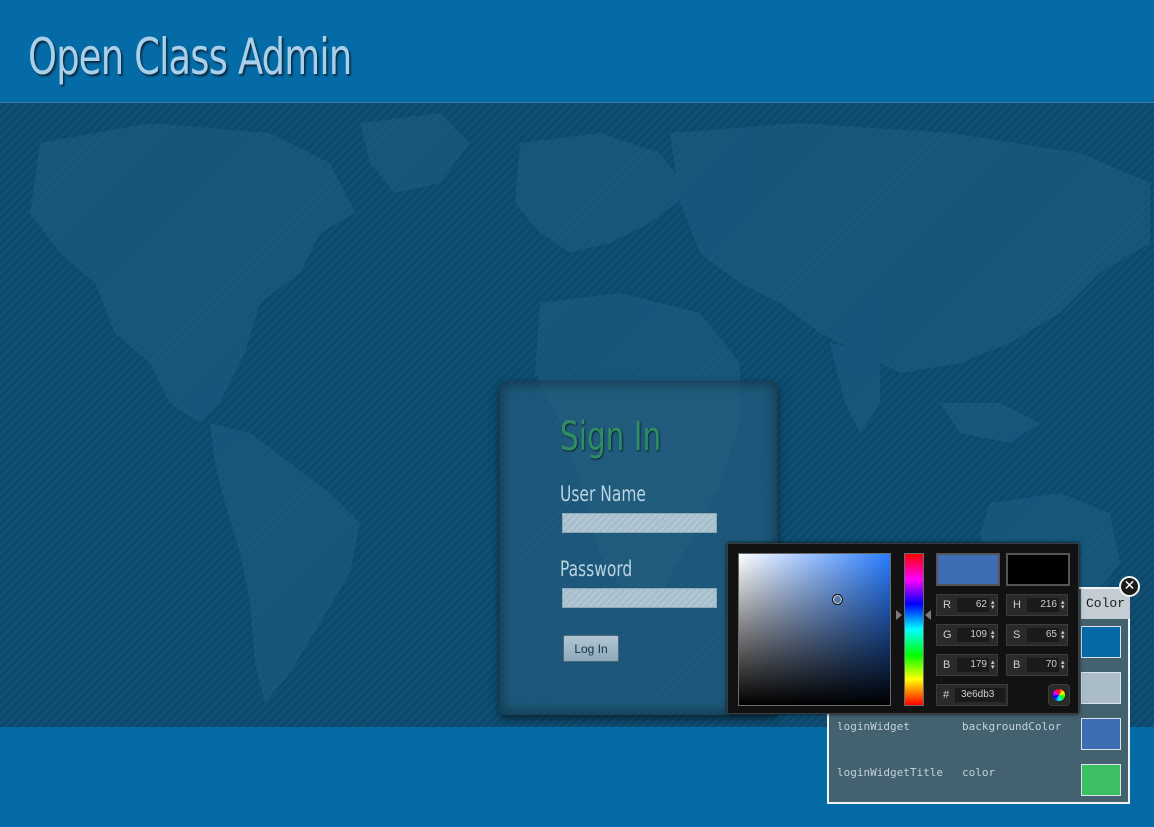 This screenshot has height=827, width=1154. Describe the element at coordinates (190, 57) in the screenshot. I see `site-title: Open Class Admin` at that location.